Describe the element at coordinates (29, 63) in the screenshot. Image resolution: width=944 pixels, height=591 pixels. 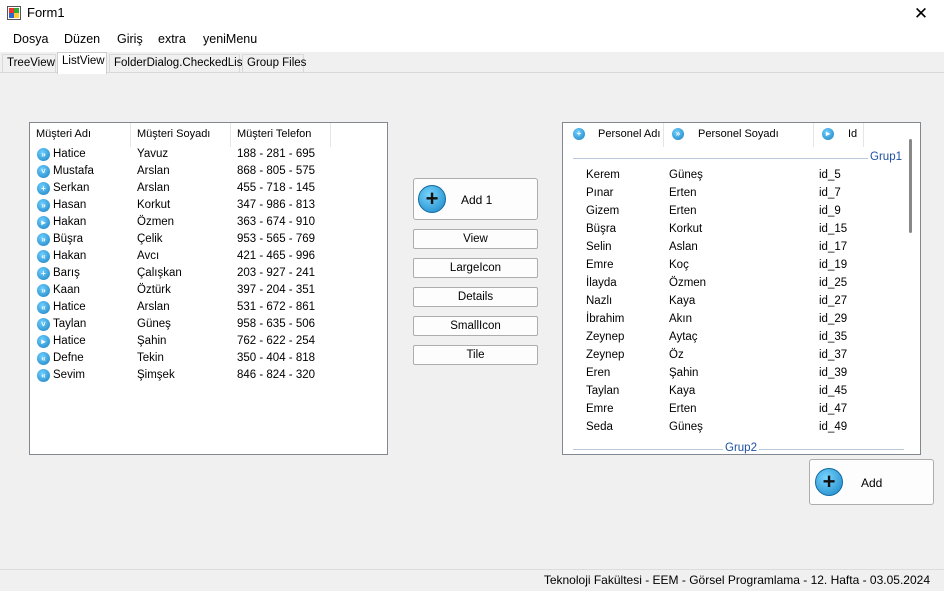
I see `tab-treeview: TreeView` at that location.